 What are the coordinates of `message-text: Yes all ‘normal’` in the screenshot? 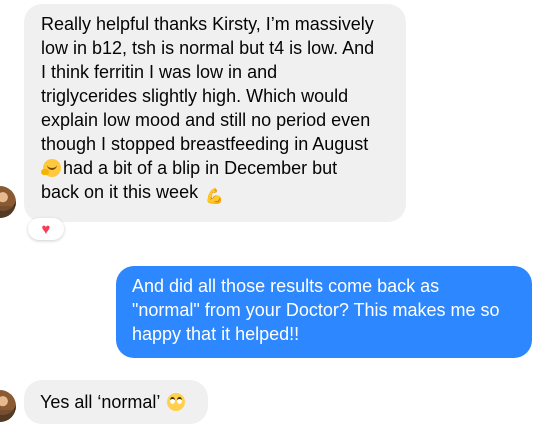 It's located at (100, 402).